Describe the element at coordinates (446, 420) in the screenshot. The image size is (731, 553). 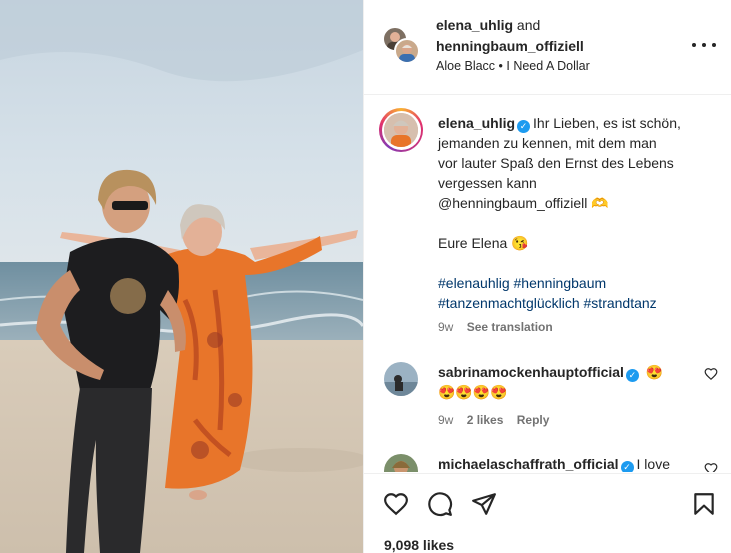
I see `comment-time: 9w` at that location.